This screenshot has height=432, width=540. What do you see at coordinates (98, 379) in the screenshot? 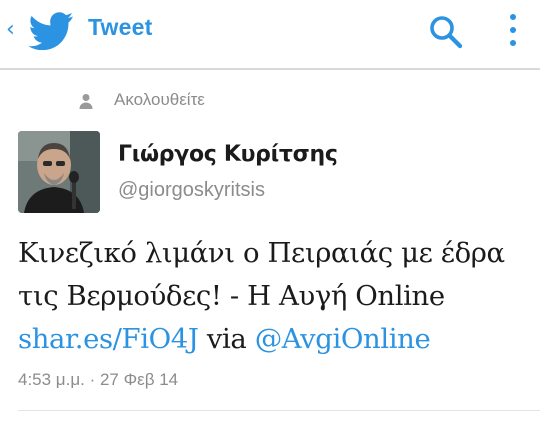
I see `tweet-timestamp: 4:53 μ.μ. · 27 Φεβ 14` at bounding box center [98, 379].